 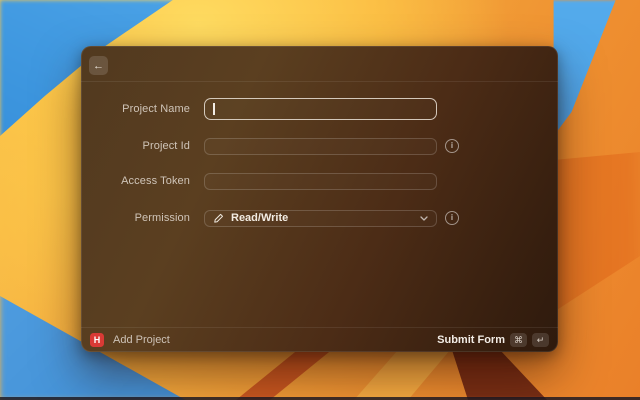 I want to click on access-token-input, so click(x=320, y=181).